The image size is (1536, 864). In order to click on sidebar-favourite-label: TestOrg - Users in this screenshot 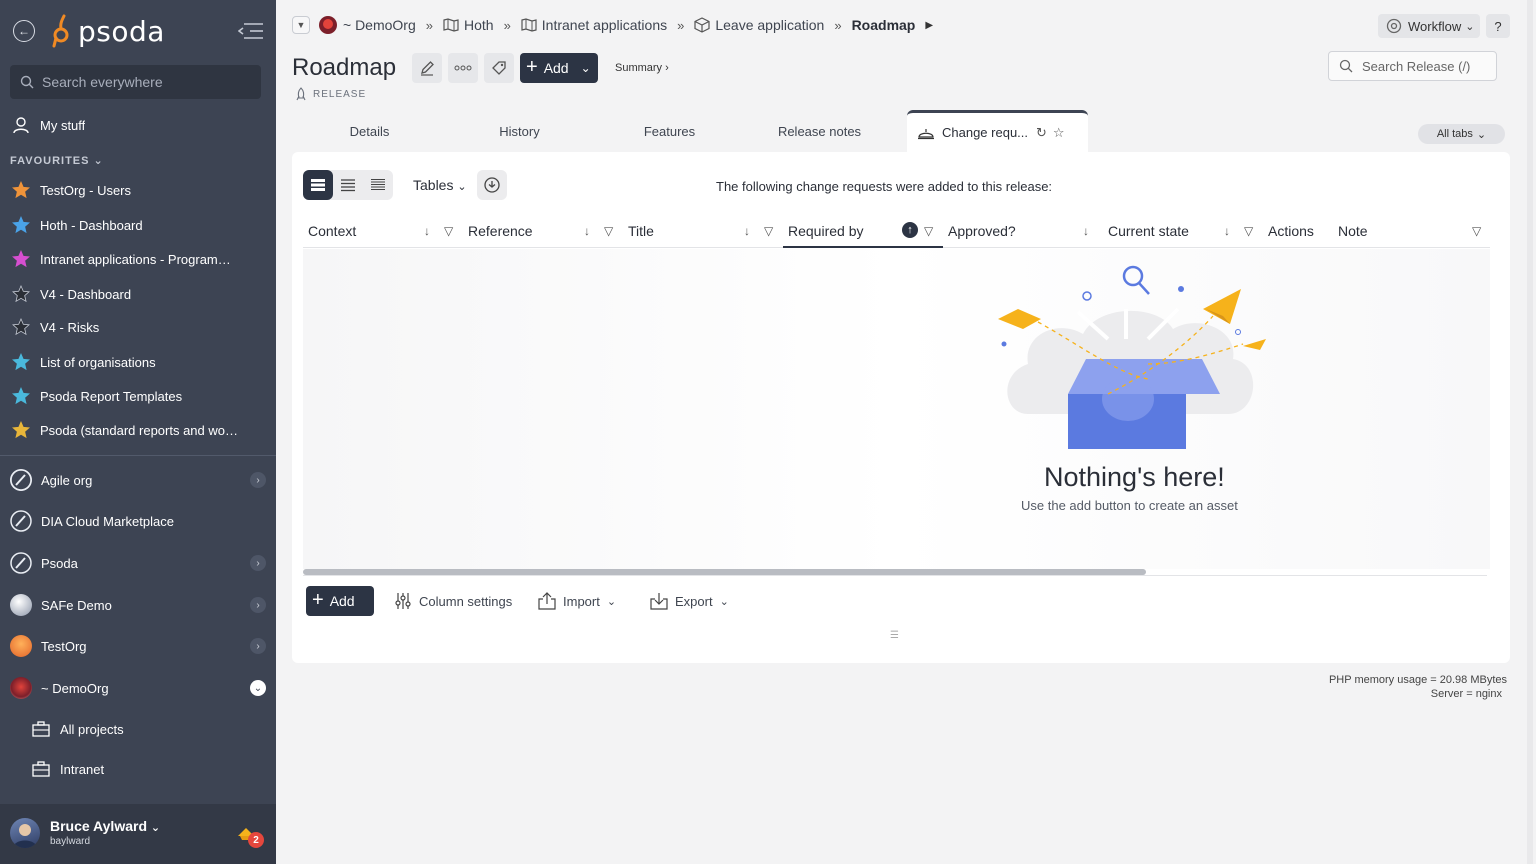, I will do `click(86, 190)`.